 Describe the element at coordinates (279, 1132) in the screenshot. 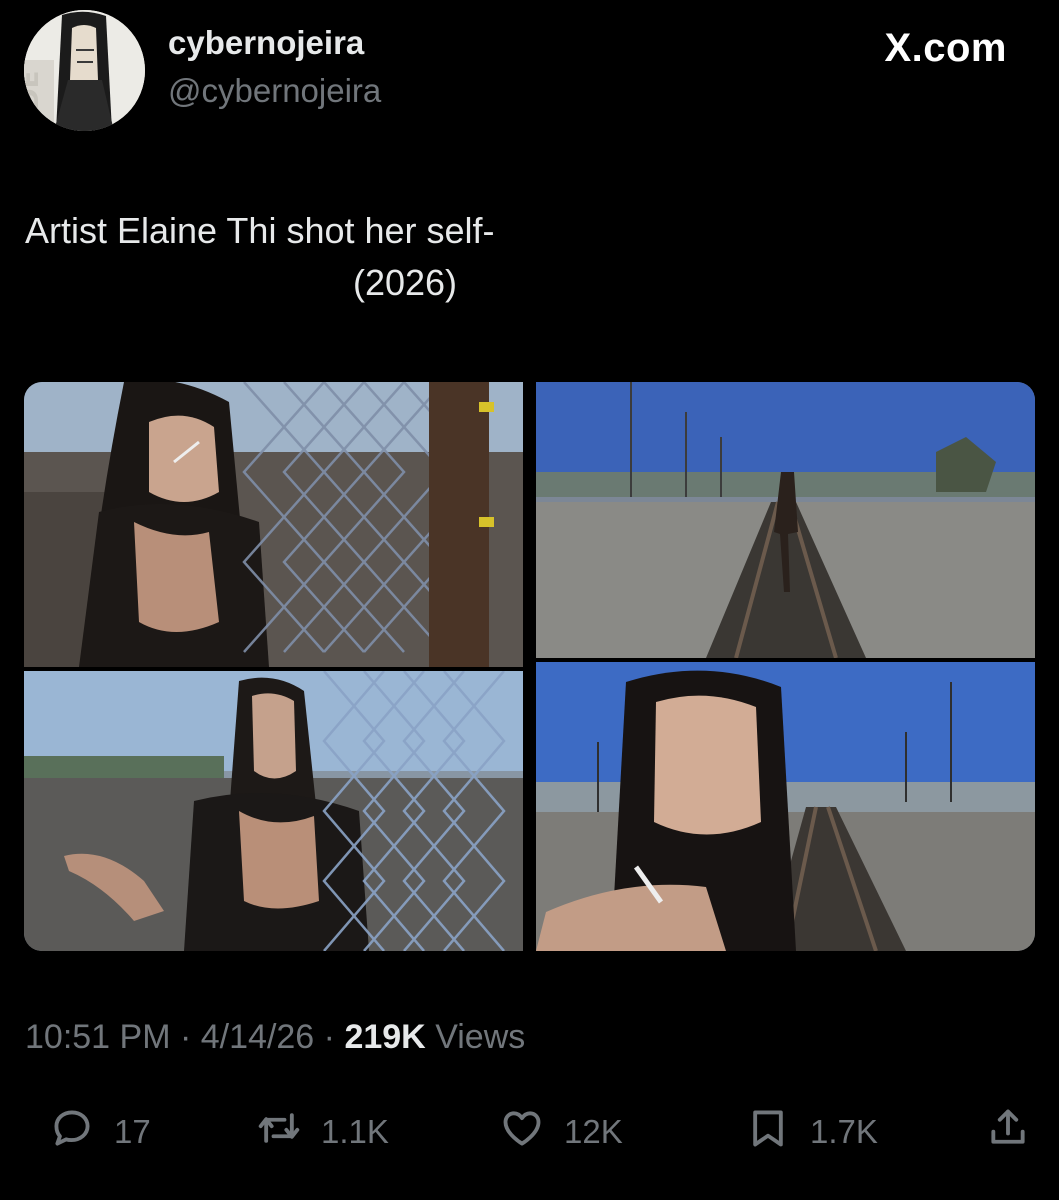

I see `repost-icon` at that location.